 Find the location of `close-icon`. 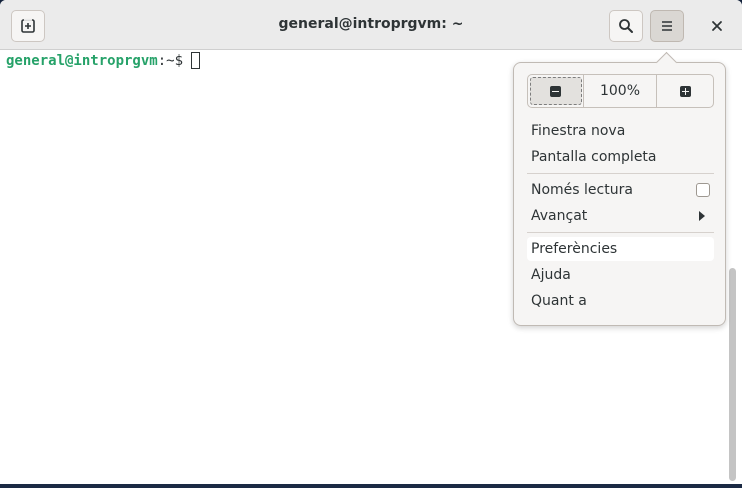

close-icon is located at coordinates (717, 26).